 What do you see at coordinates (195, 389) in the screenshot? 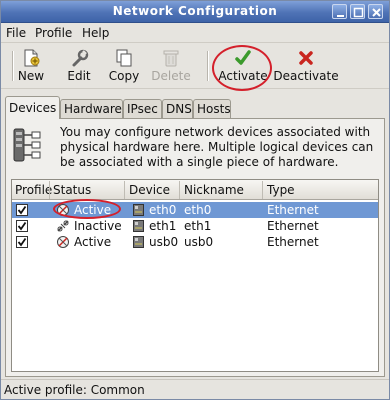
I see `status-bar: Active profile: Common` at bounding box center [195, 389].